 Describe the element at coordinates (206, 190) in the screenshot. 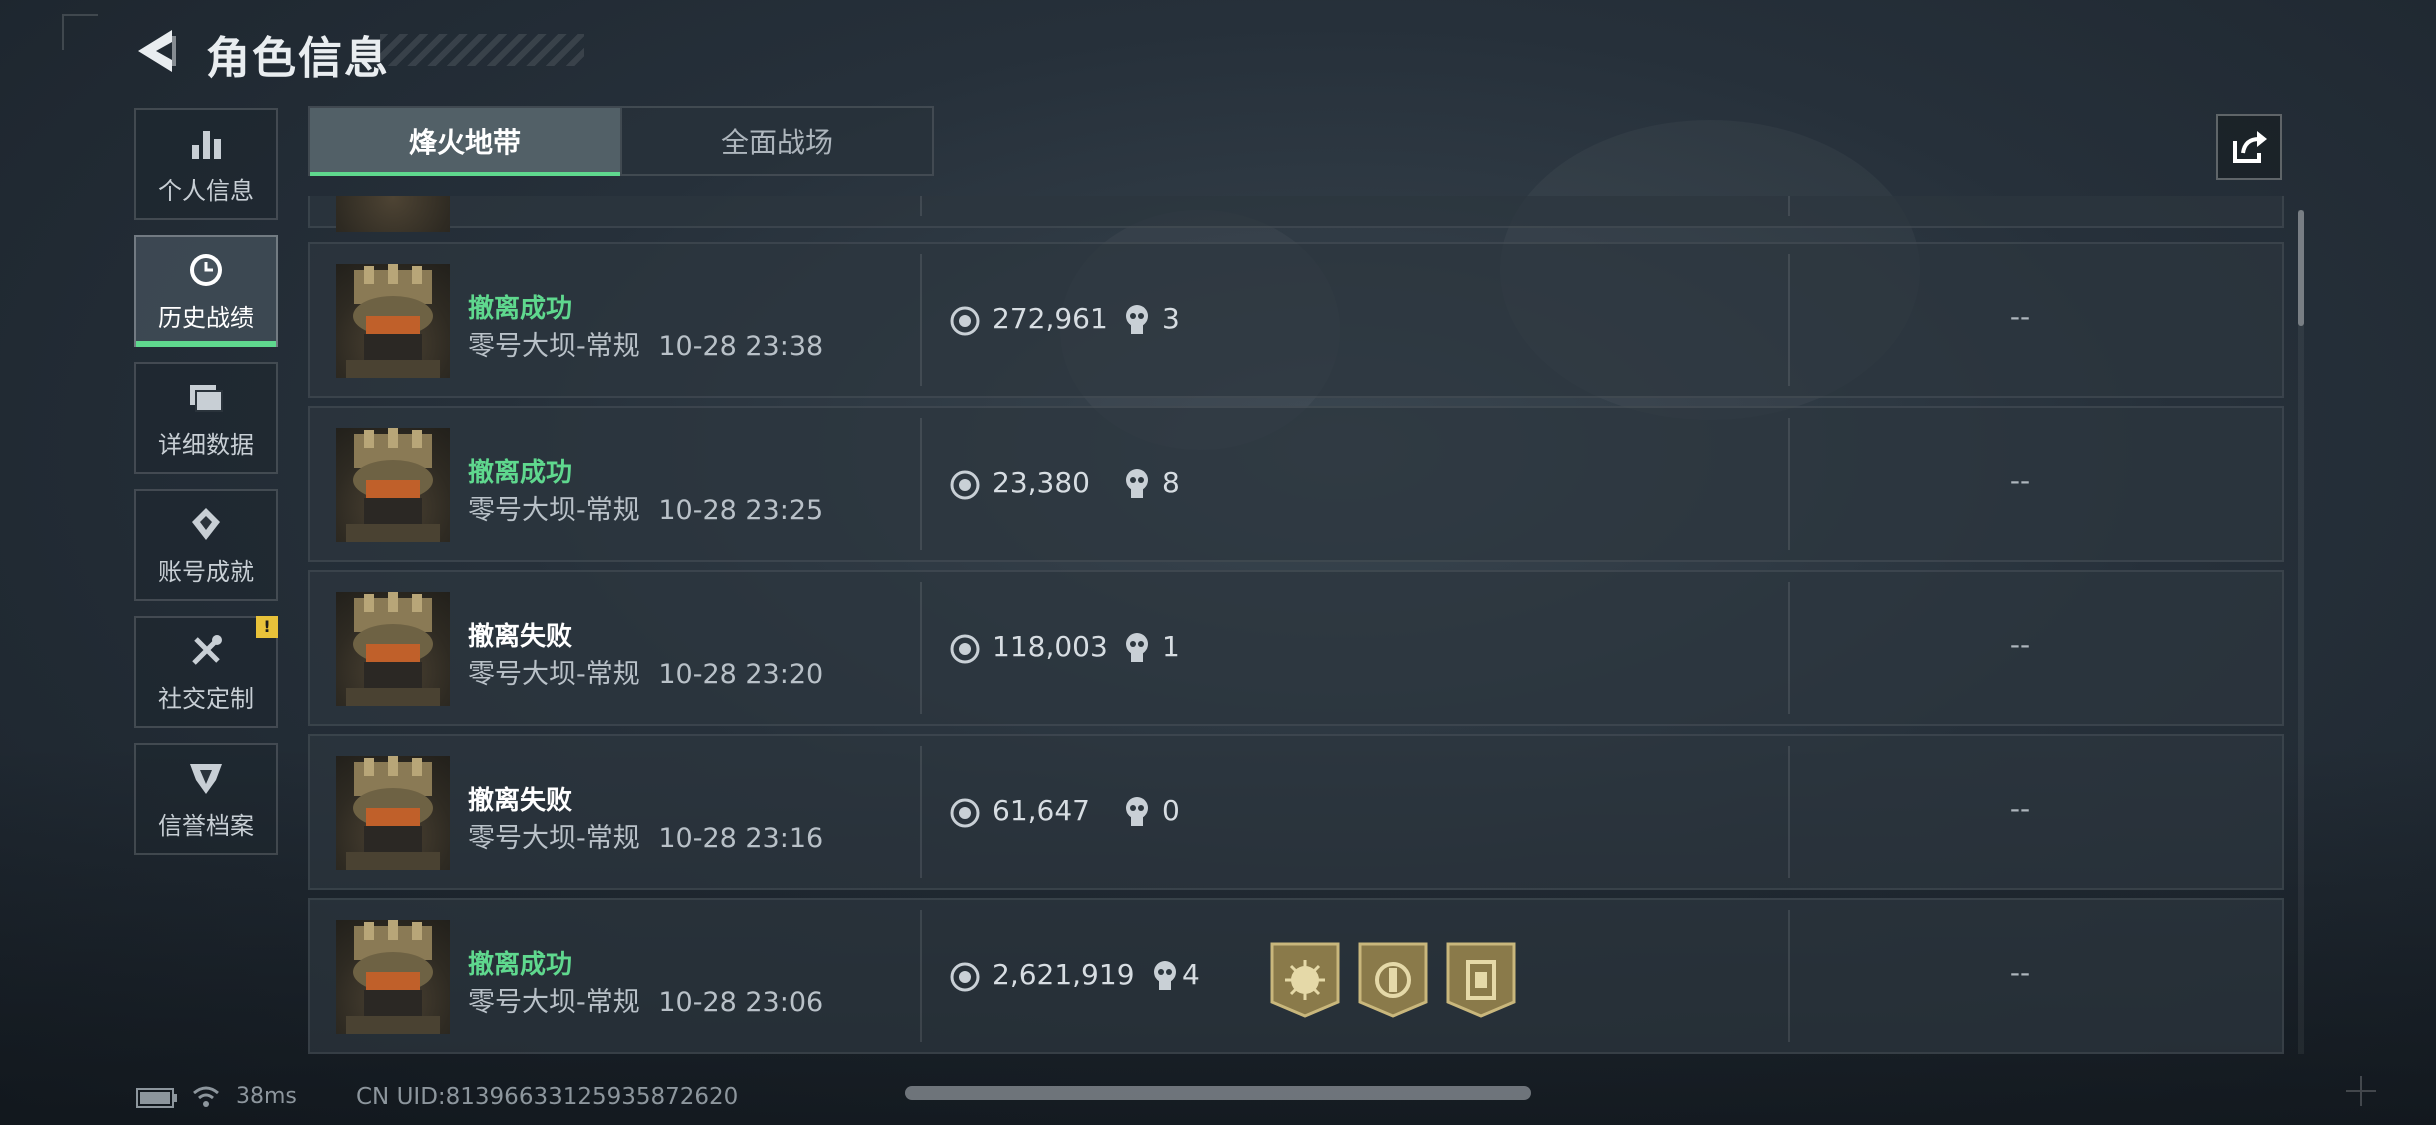

I see `sidebar-item-label: 个人信息` at that location.